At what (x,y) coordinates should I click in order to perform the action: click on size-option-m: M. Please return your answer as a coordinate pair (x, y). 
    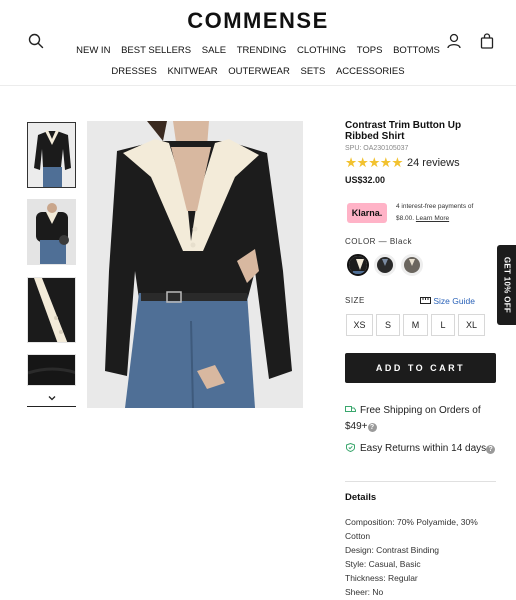
    Looking at the image, I should click on (415, 325).